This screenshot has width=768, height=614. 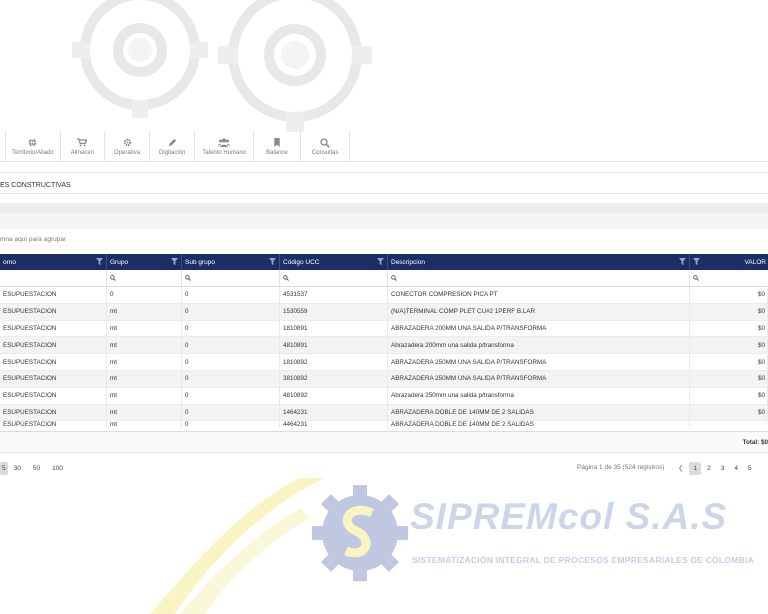 What do you see at coordinates (723, 468) in the screenshot?
I see `page-button-3: 3` at bounding box center [723, 468].